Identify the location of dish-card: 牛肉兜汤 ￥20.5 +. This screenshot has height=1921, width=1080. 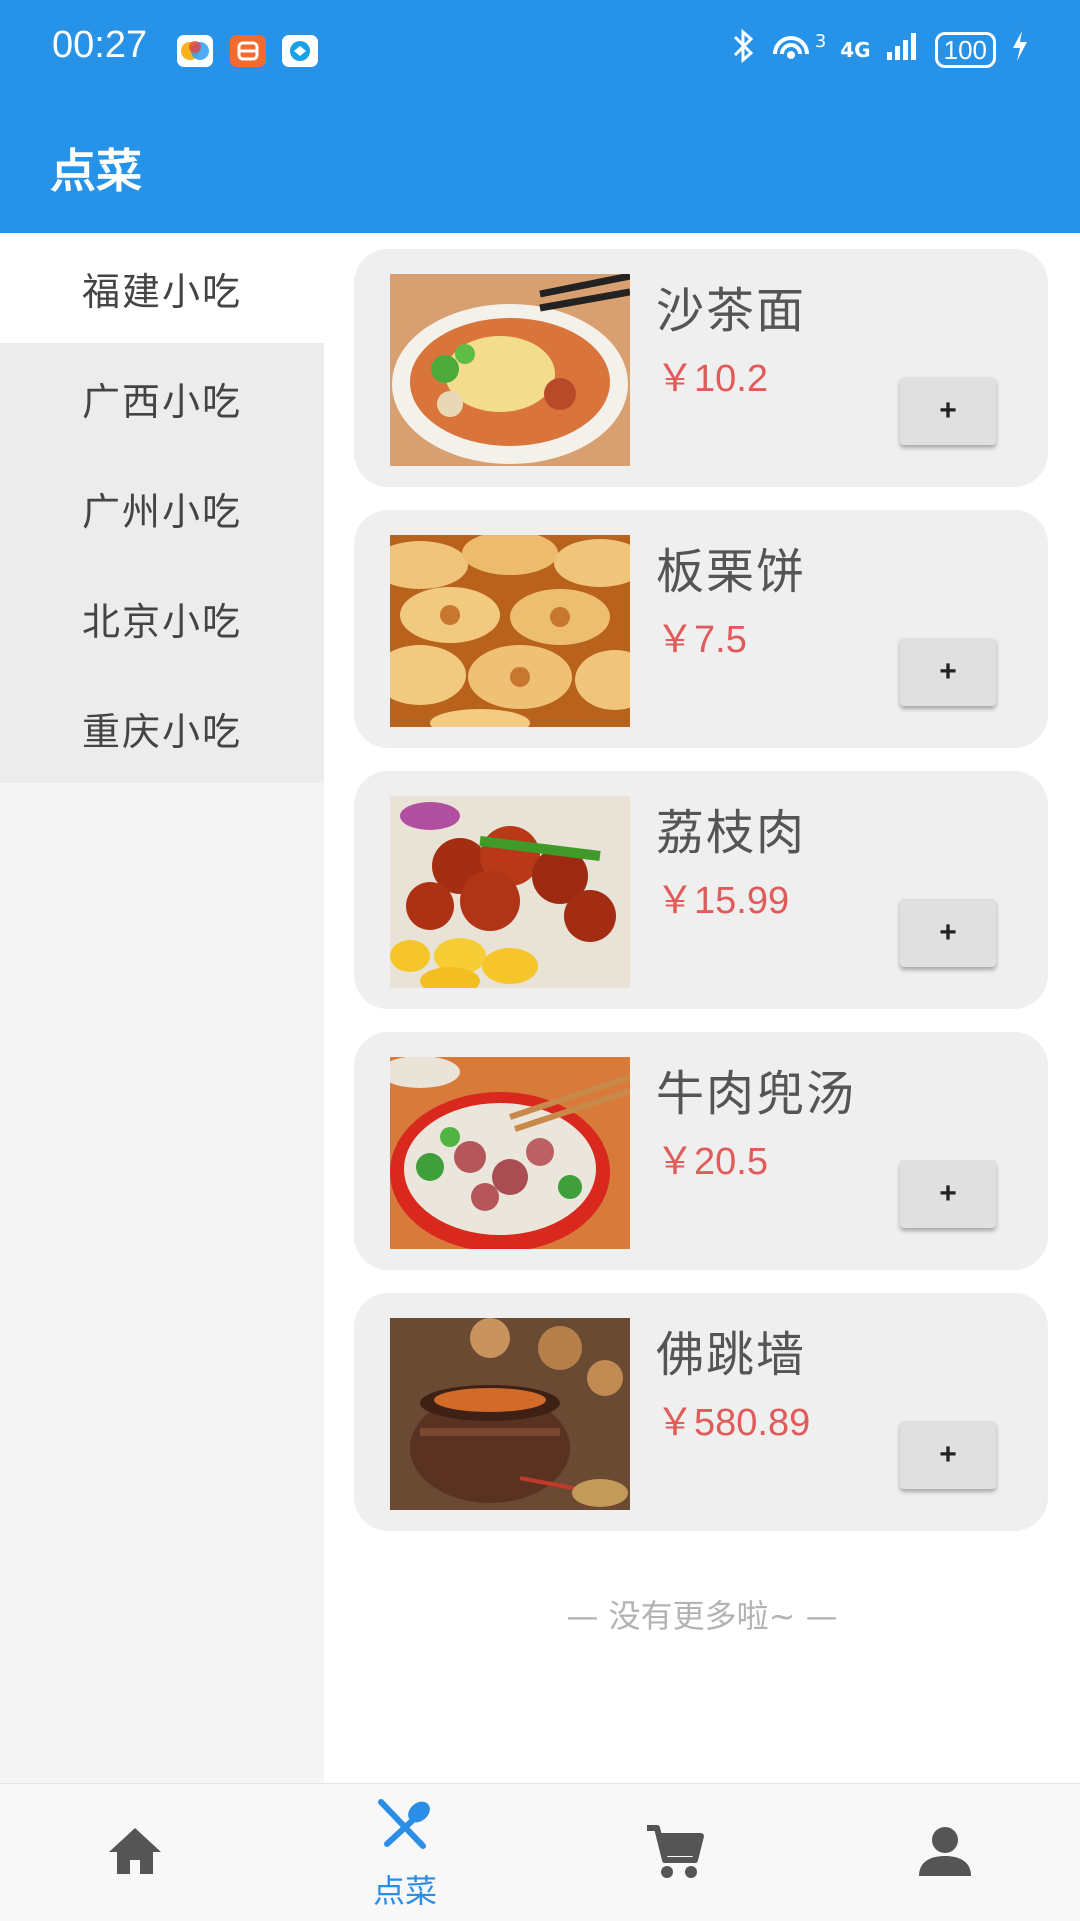
(701, 1151).